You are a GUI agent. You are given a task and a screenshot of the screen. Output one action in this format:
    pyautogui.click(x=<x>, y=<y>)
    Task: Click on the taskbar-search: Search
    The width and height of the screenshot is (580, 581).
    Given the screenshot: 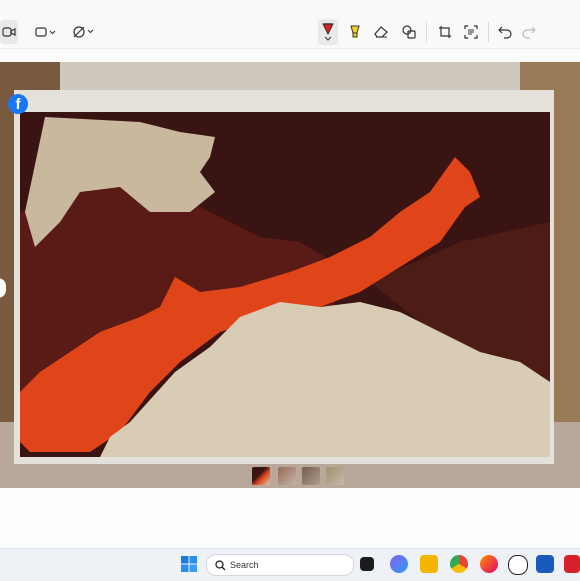 What is the action you would take?
    pyautogui.click(x=280, y=565)
    